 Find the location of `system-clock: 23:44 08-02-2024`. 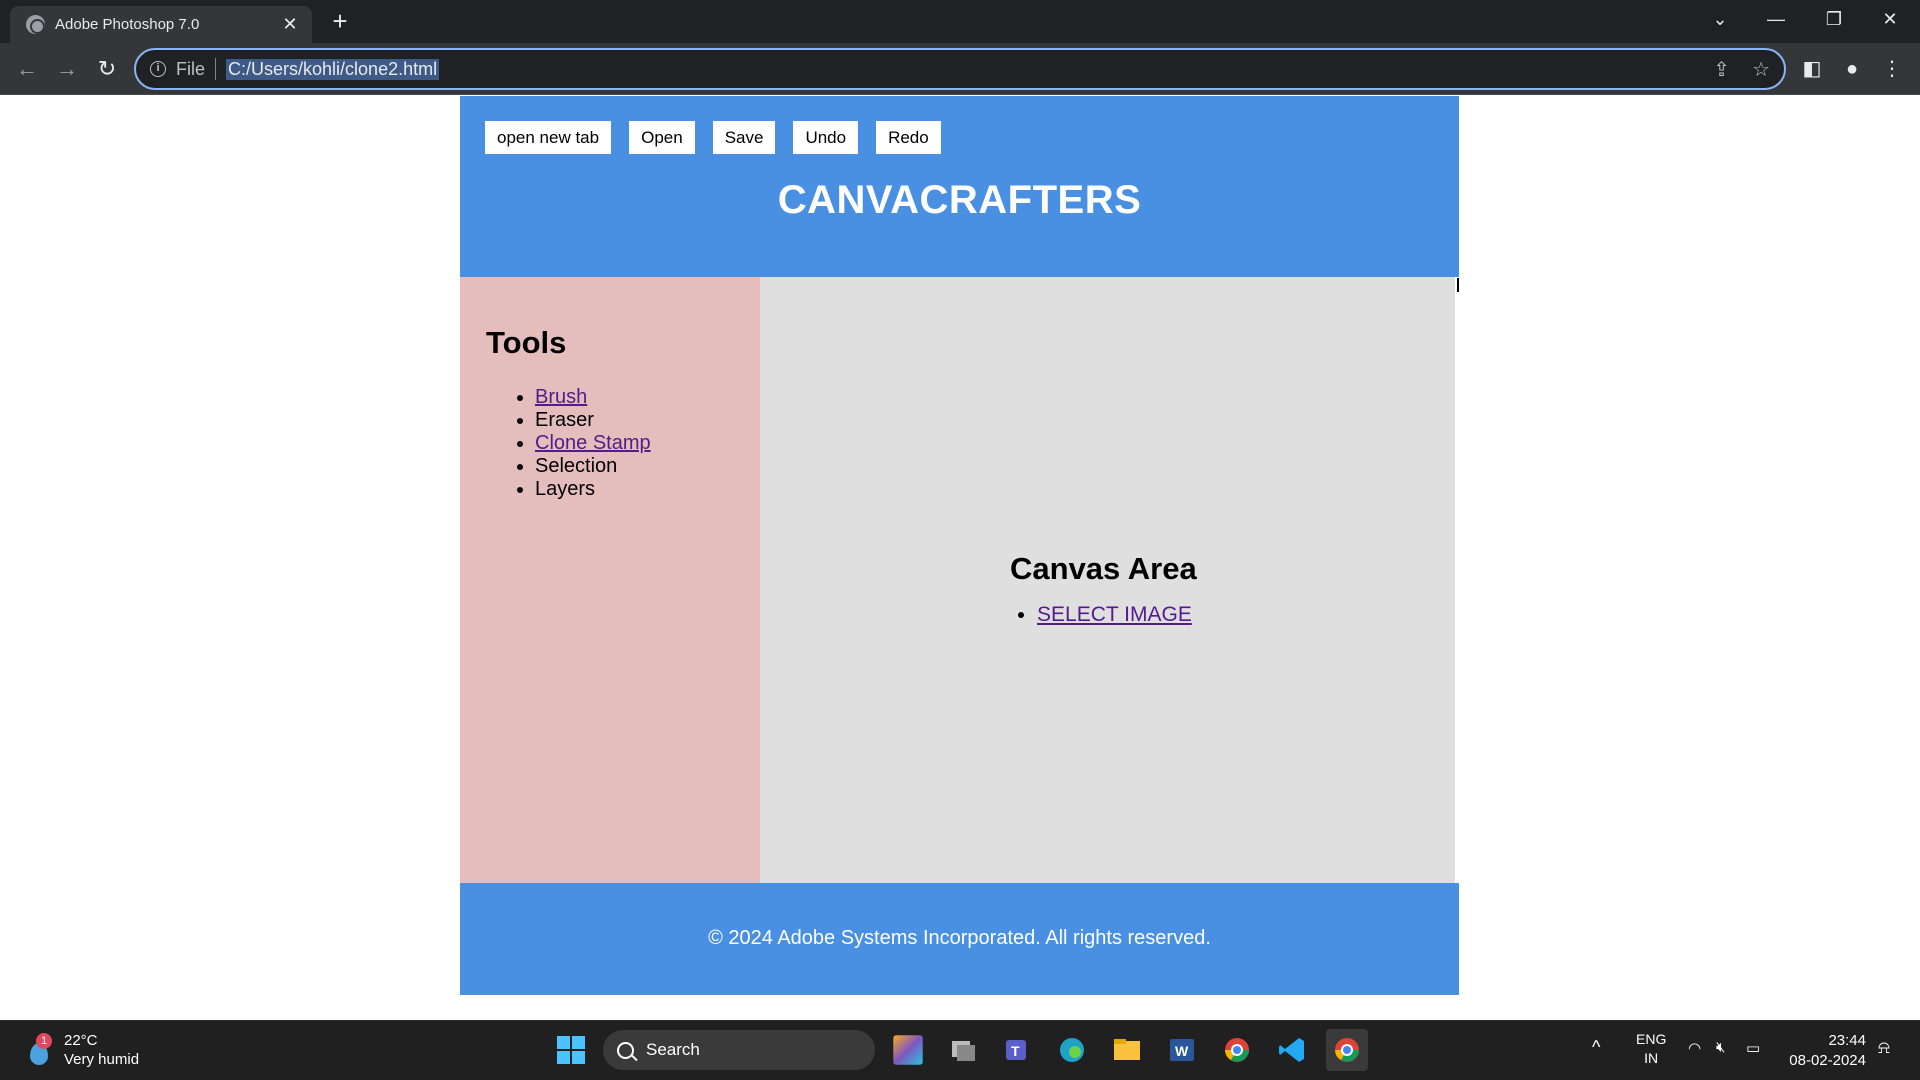

system-clock: 23:44 08-02-2024 is located at coordinates (1827, 1051).